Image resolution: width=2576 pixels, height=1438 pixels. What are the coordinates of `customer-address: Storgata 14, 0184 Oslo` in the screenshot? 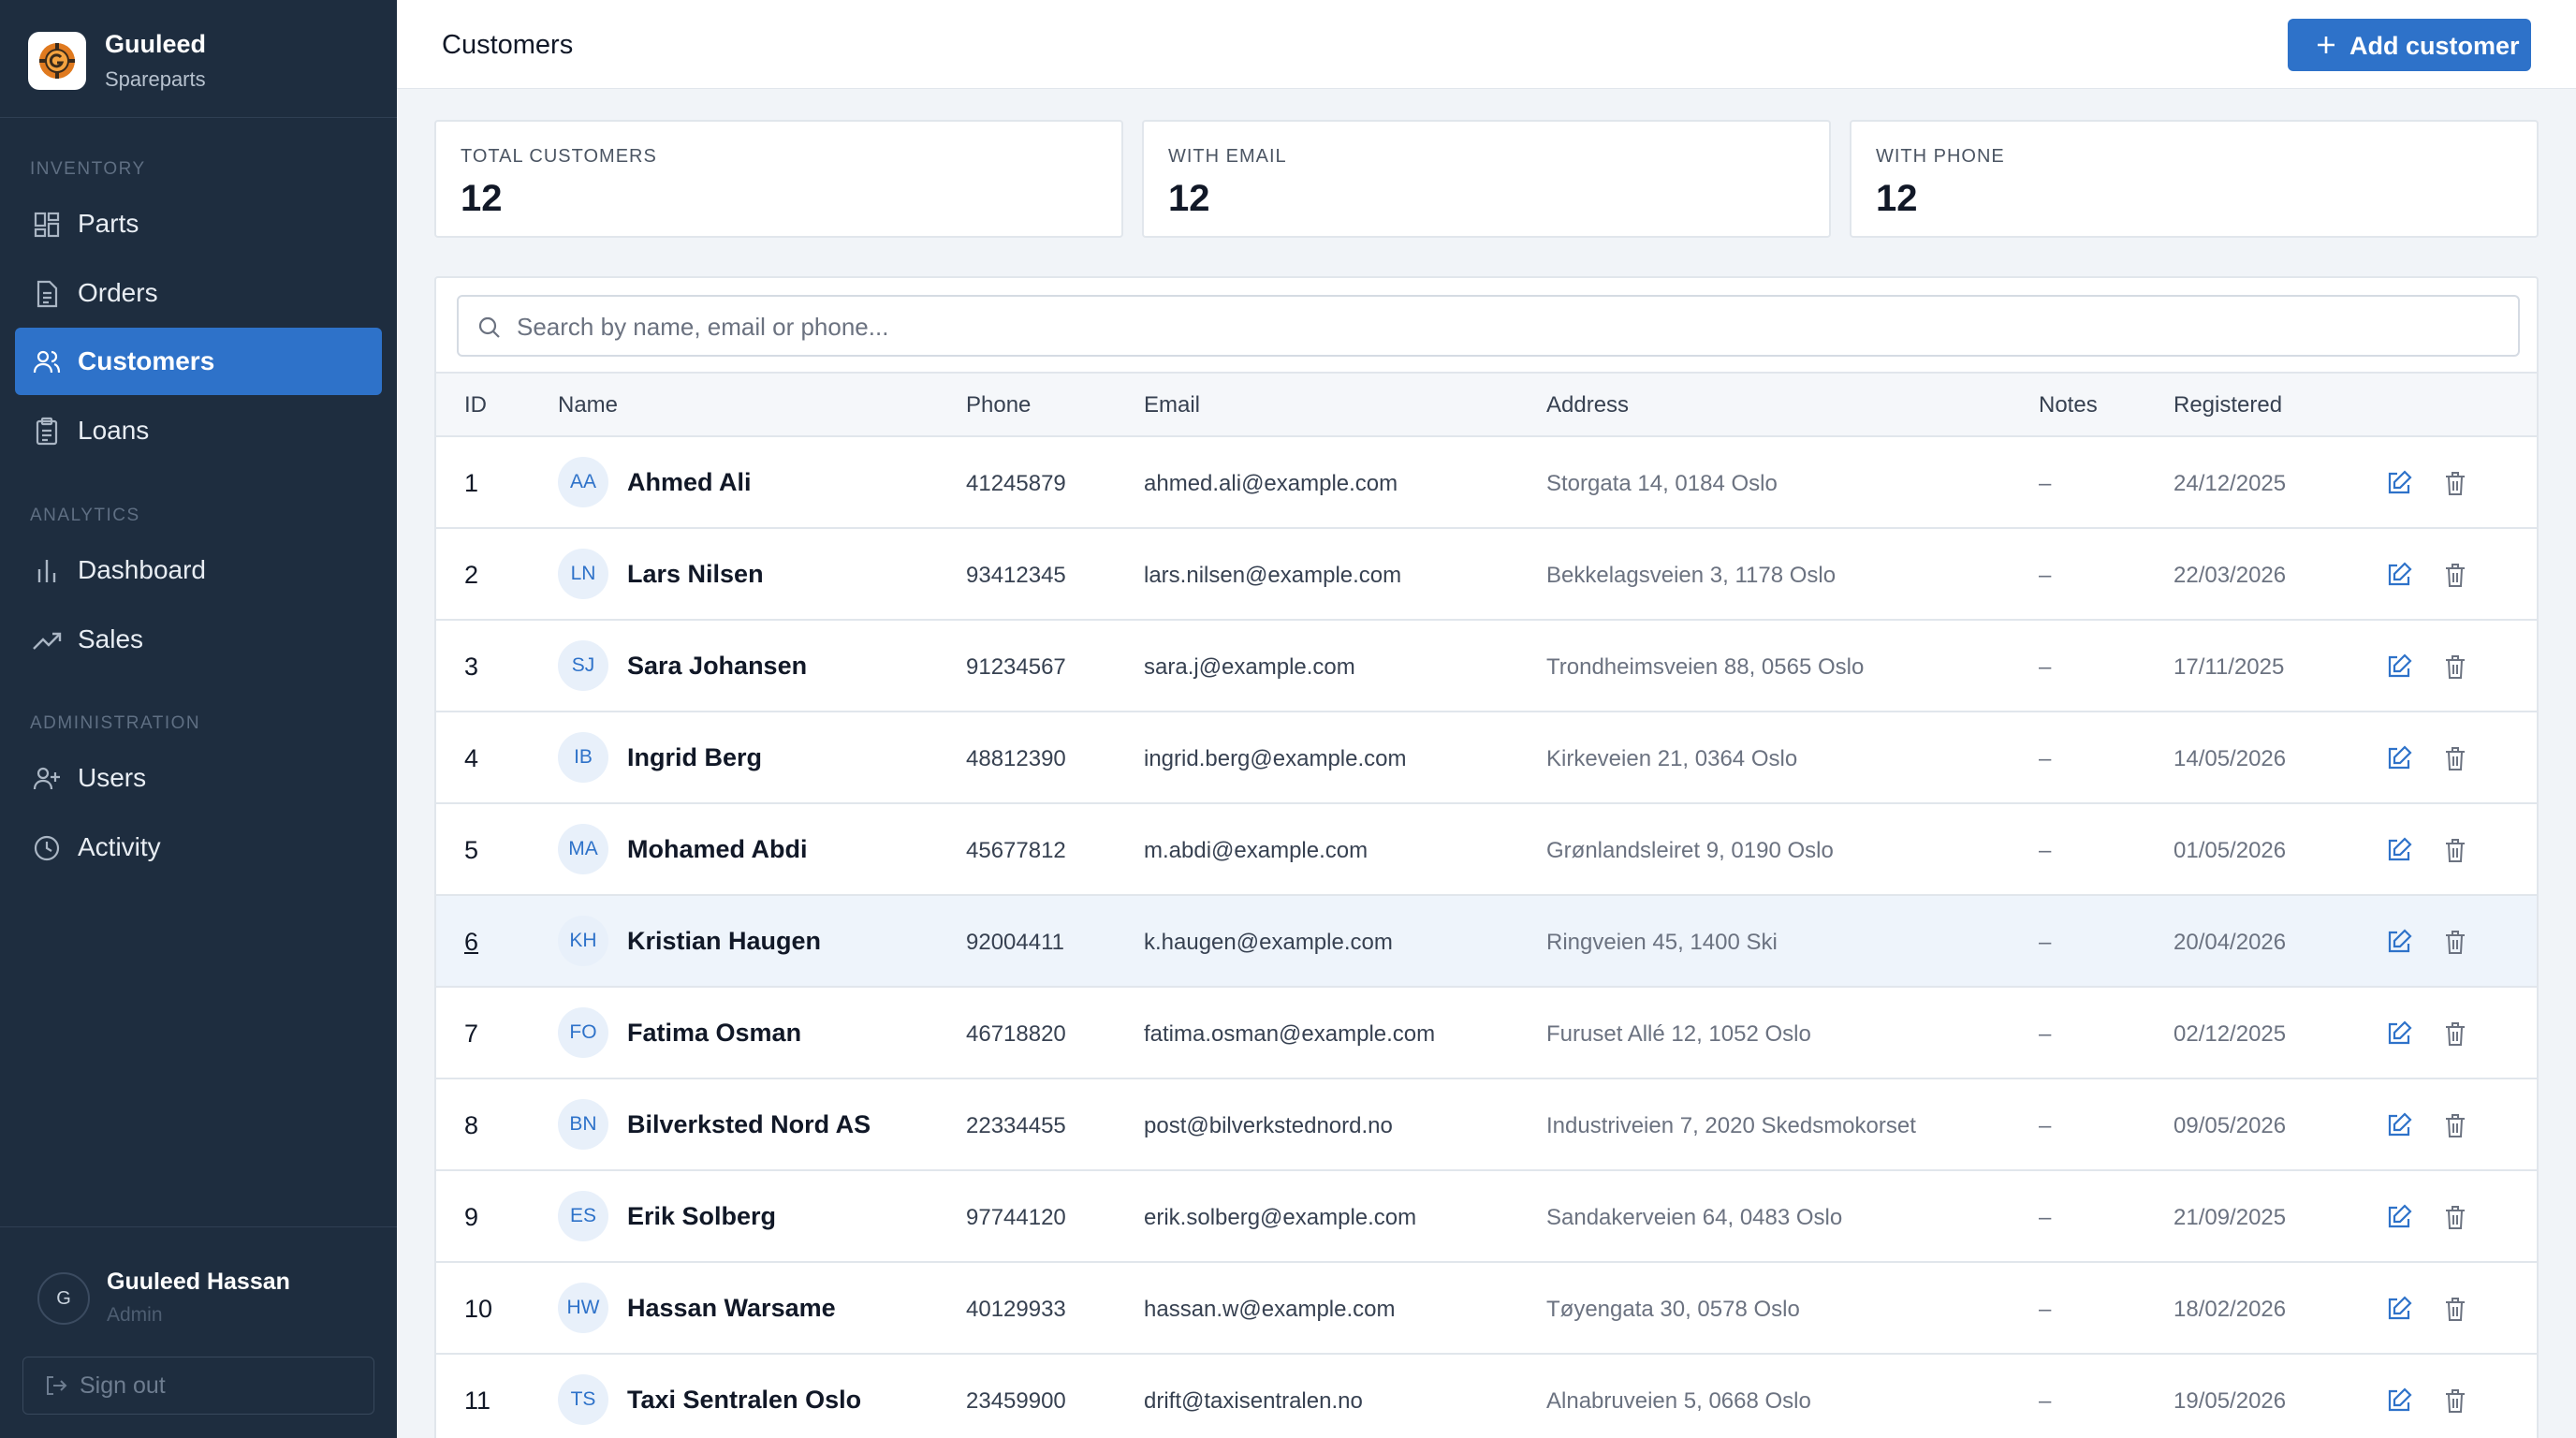 It's located at (1662, 484).